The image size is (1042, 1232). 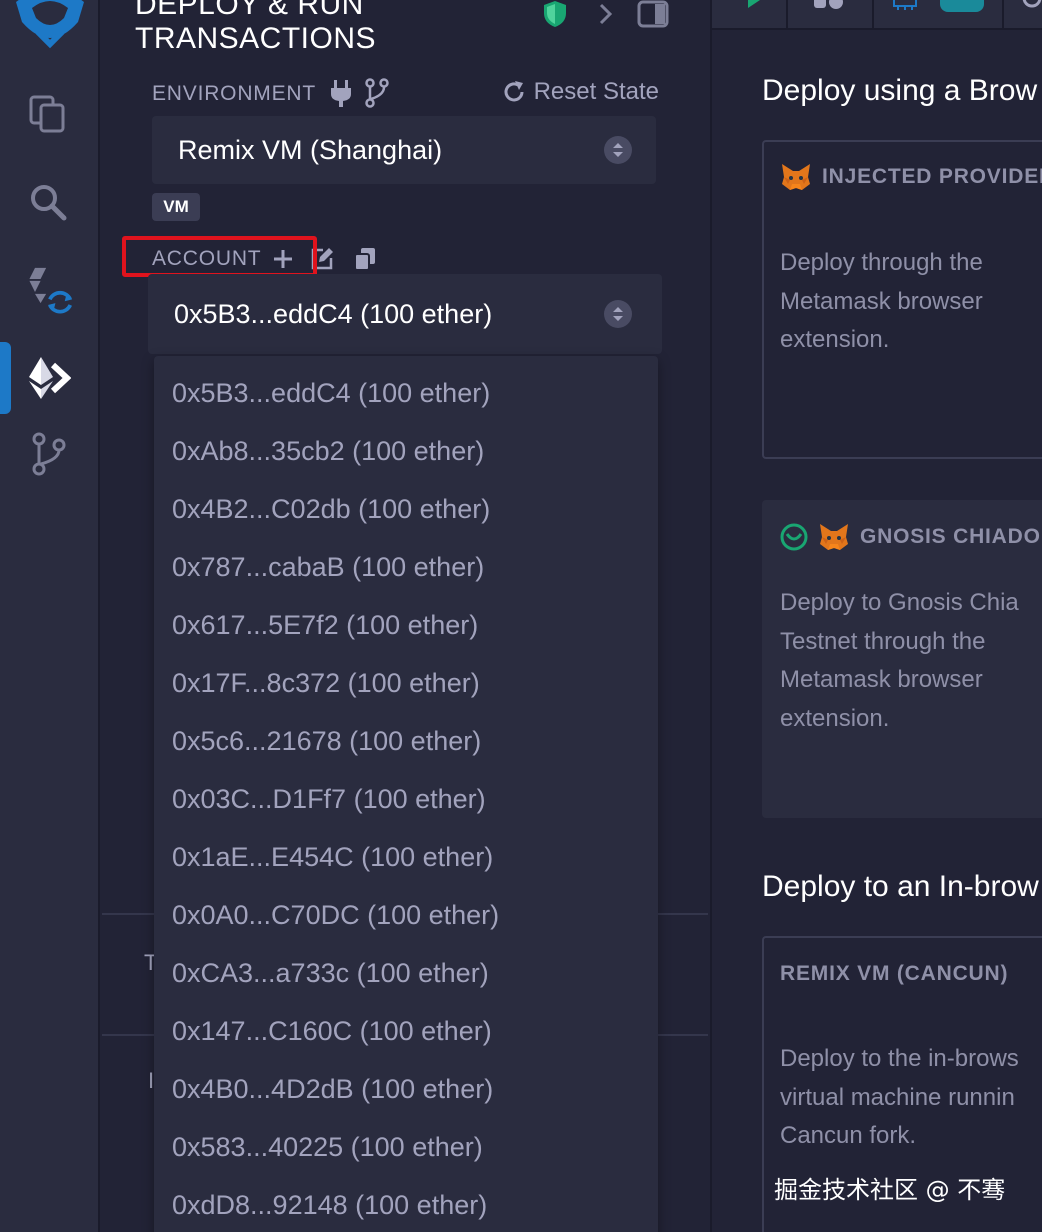 I want to click on search-icon, so click(x=48, y=202).